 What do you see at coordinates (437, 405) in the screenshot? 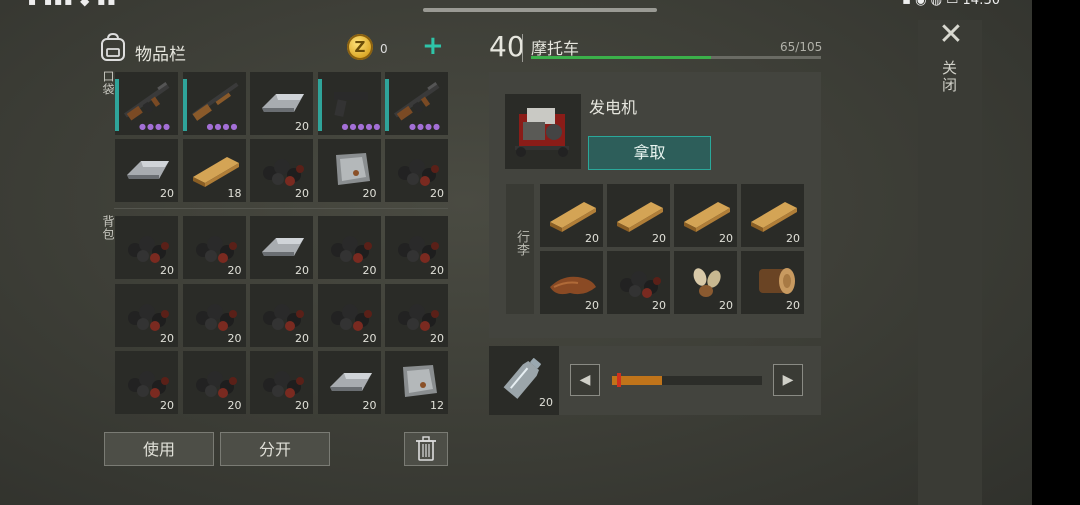
I see `item-count: 12` at bounding box center [437, 405].